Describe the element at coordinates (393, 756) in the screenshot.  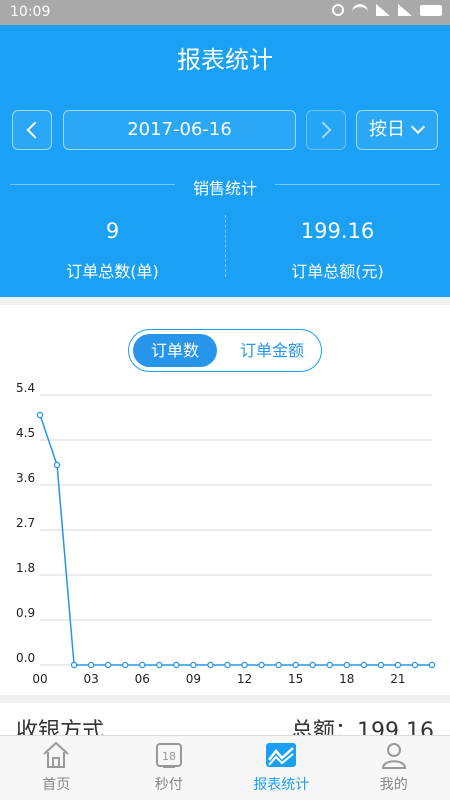
I see `user-icon` at that location.